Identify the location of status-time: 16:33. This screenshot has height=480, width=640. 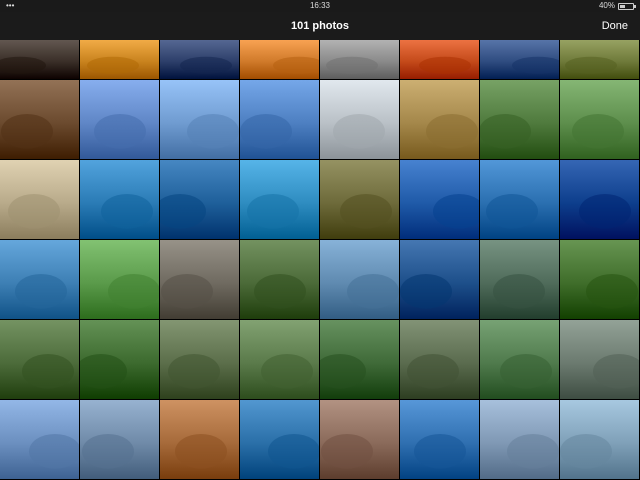
(320, 5).